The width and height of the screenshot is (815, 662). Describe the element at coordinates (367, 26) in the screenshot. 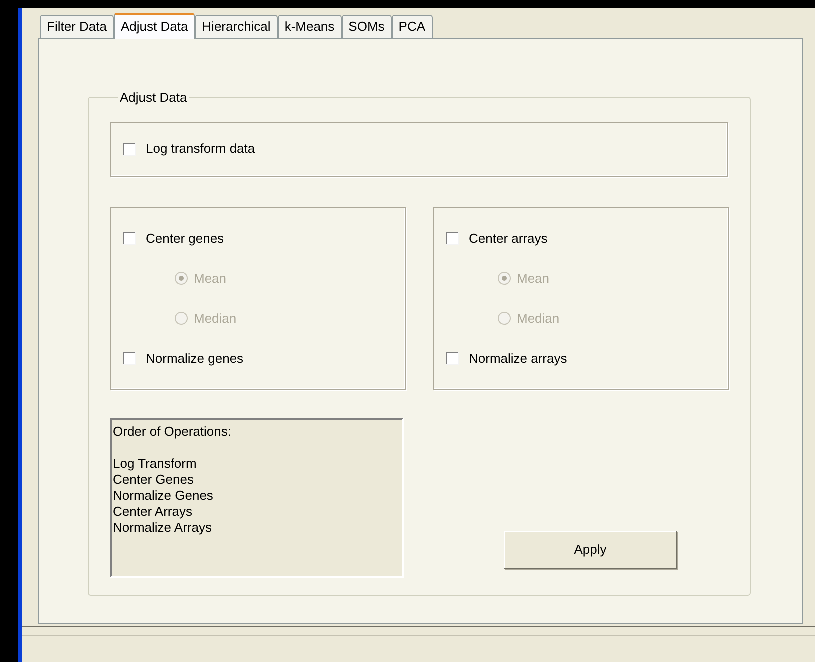

I see `tab: SOMs` at that location.